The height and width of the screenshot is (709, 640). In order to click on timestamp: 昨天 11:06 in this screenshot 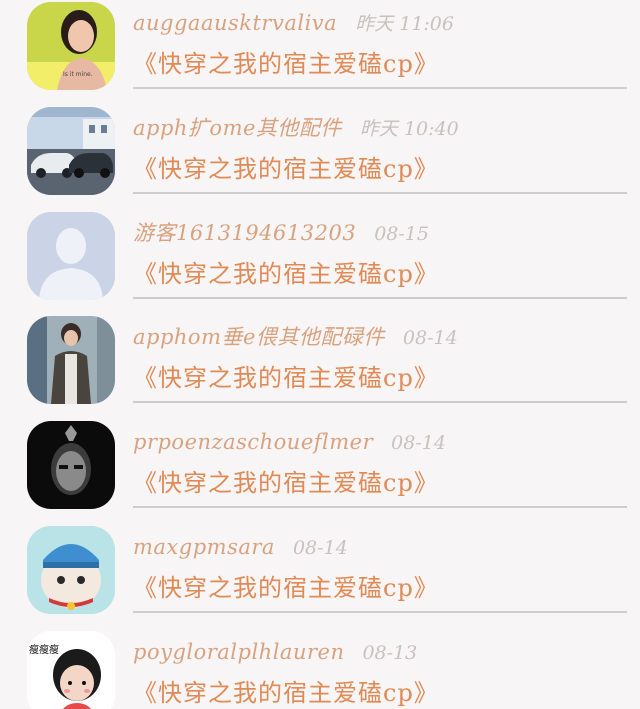, I will do `click(404, 24)`.